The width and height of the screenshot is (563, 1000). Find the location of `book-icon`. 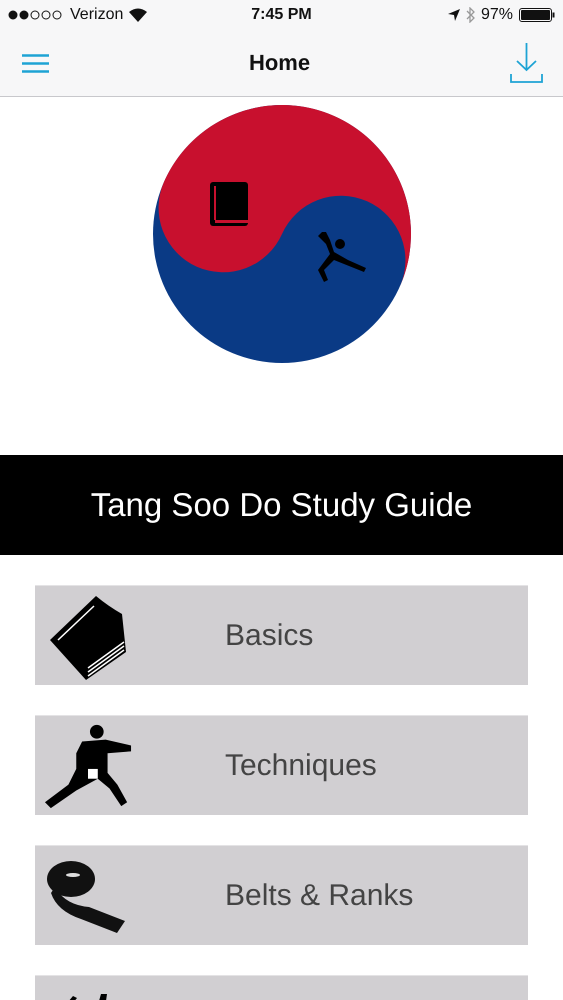

book-icon is located at coordinates (229, 204).